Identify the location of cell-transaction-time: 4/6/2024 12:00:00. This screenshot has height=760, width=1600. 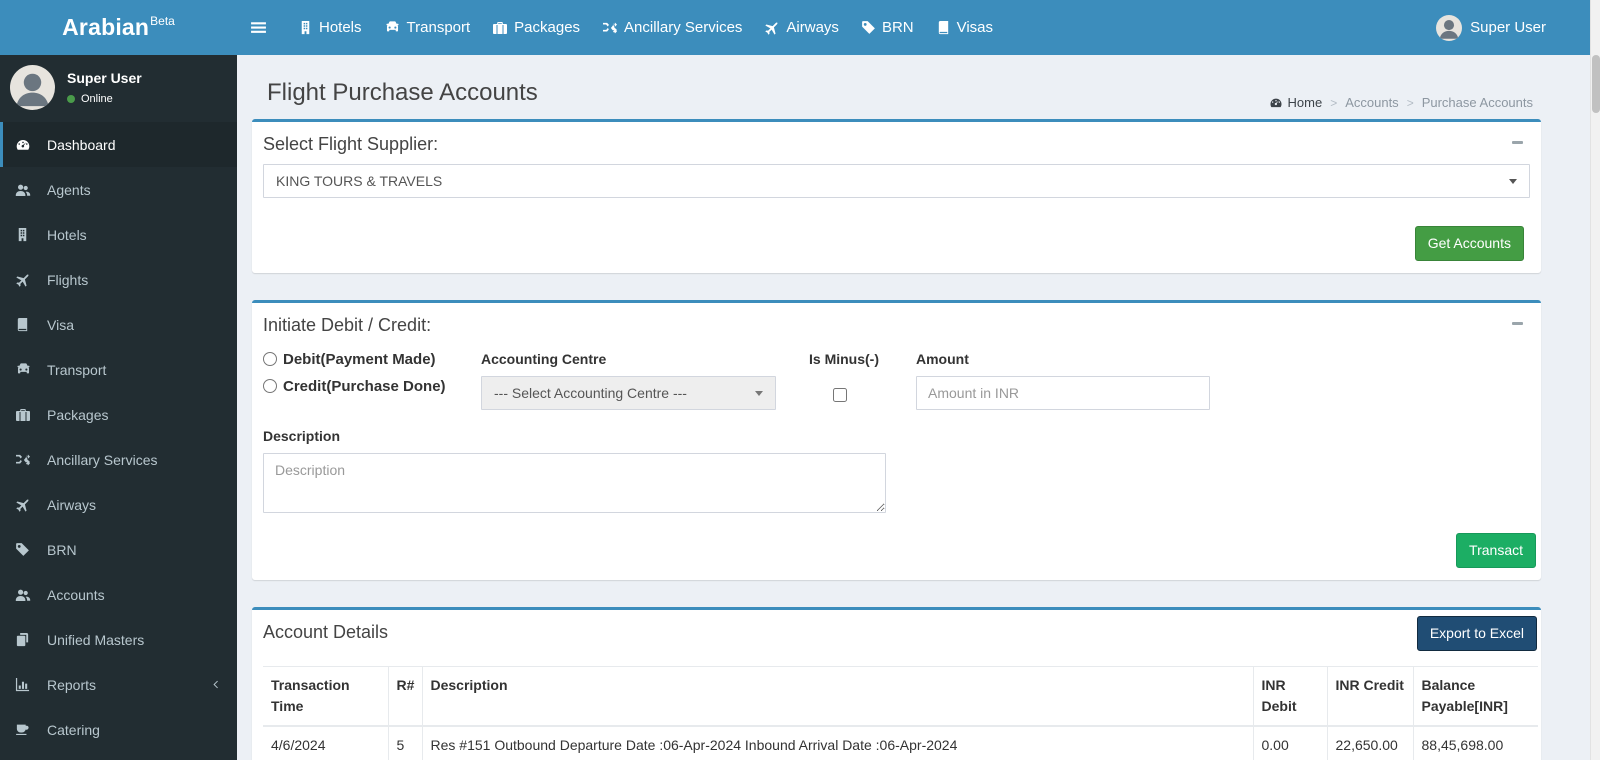
(326, 742).